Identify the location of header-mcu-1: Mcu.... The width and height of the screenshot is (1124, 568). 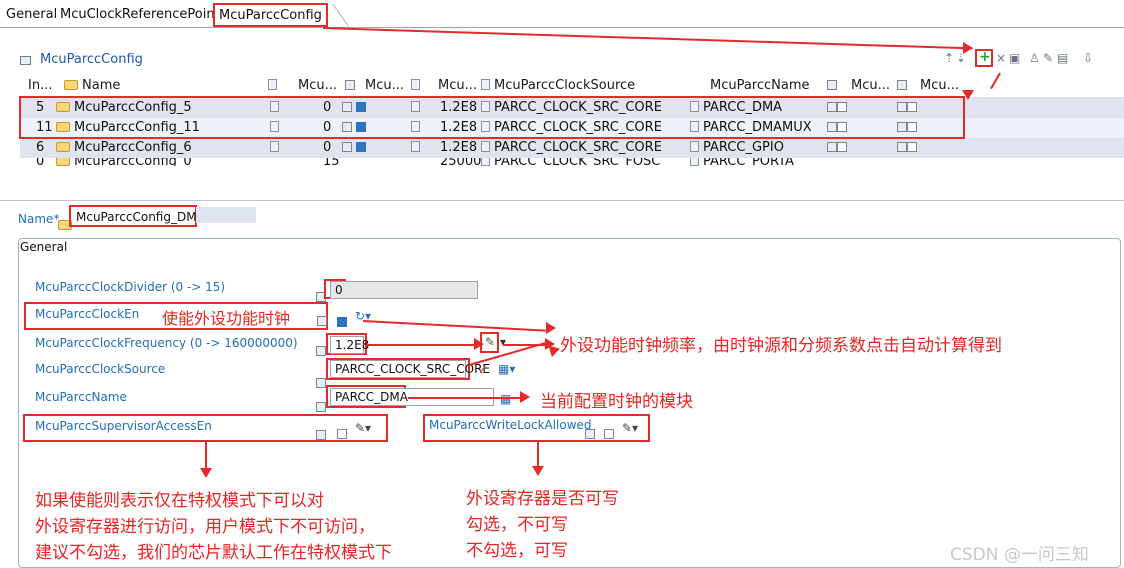
(317, 85).